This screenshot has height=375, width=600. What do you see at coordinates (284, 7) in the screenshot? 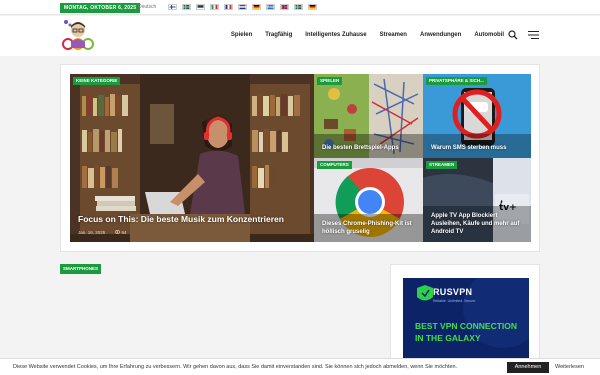
I see `flag-norway-icon` at bounding box center [284, 7].